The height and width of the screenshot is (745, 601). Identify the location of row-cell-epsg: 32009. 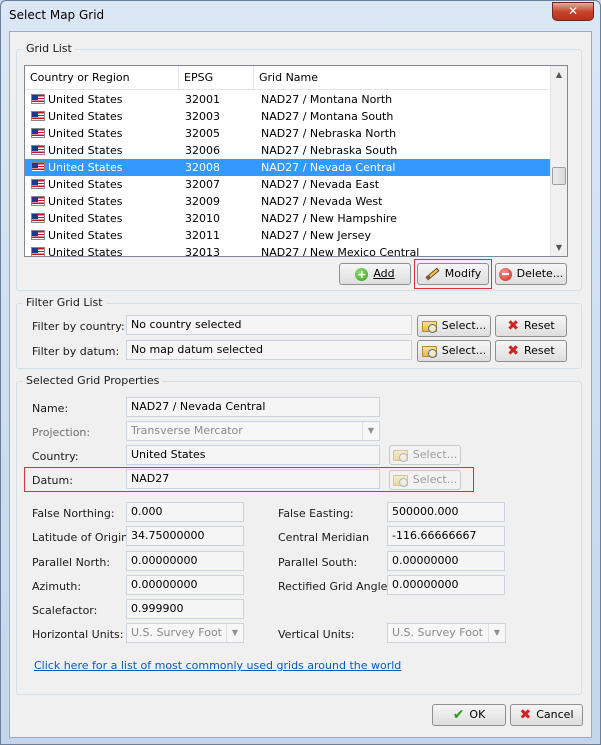
(202, 201).